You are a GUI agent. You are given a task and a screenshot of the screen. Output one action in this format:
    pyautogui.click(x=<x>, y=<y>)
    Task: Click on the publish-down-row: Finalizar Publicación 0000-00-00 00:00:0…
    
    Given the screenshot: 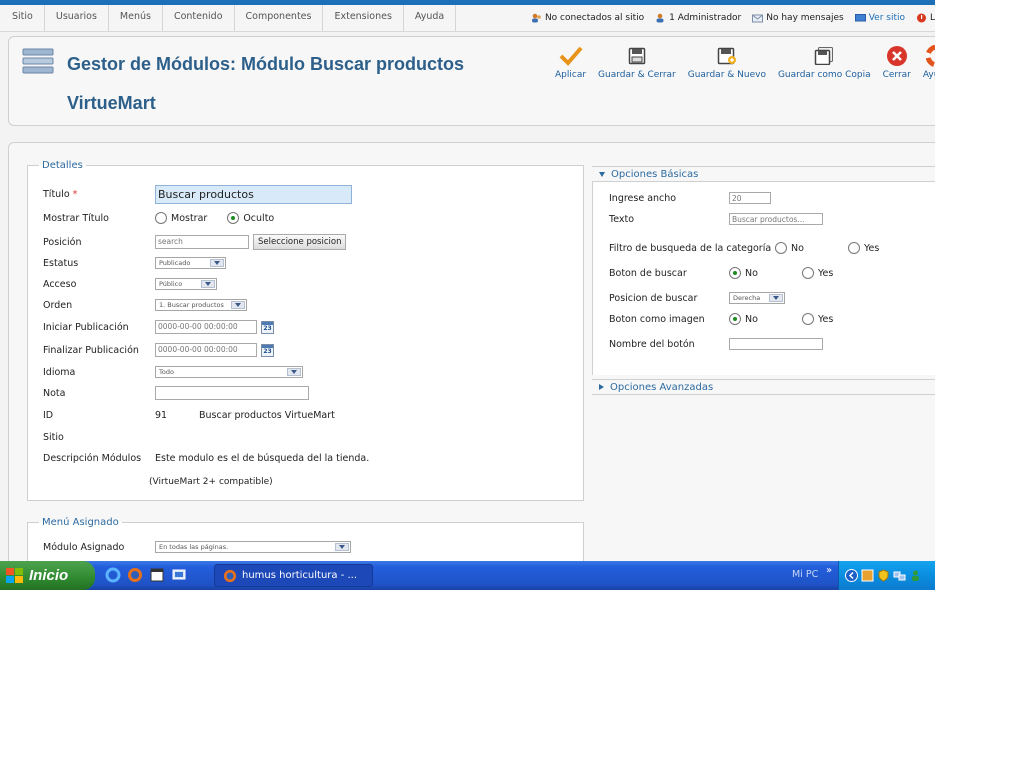 What is the action you would take?
    pyautogui.click(x=308, y=350)
    